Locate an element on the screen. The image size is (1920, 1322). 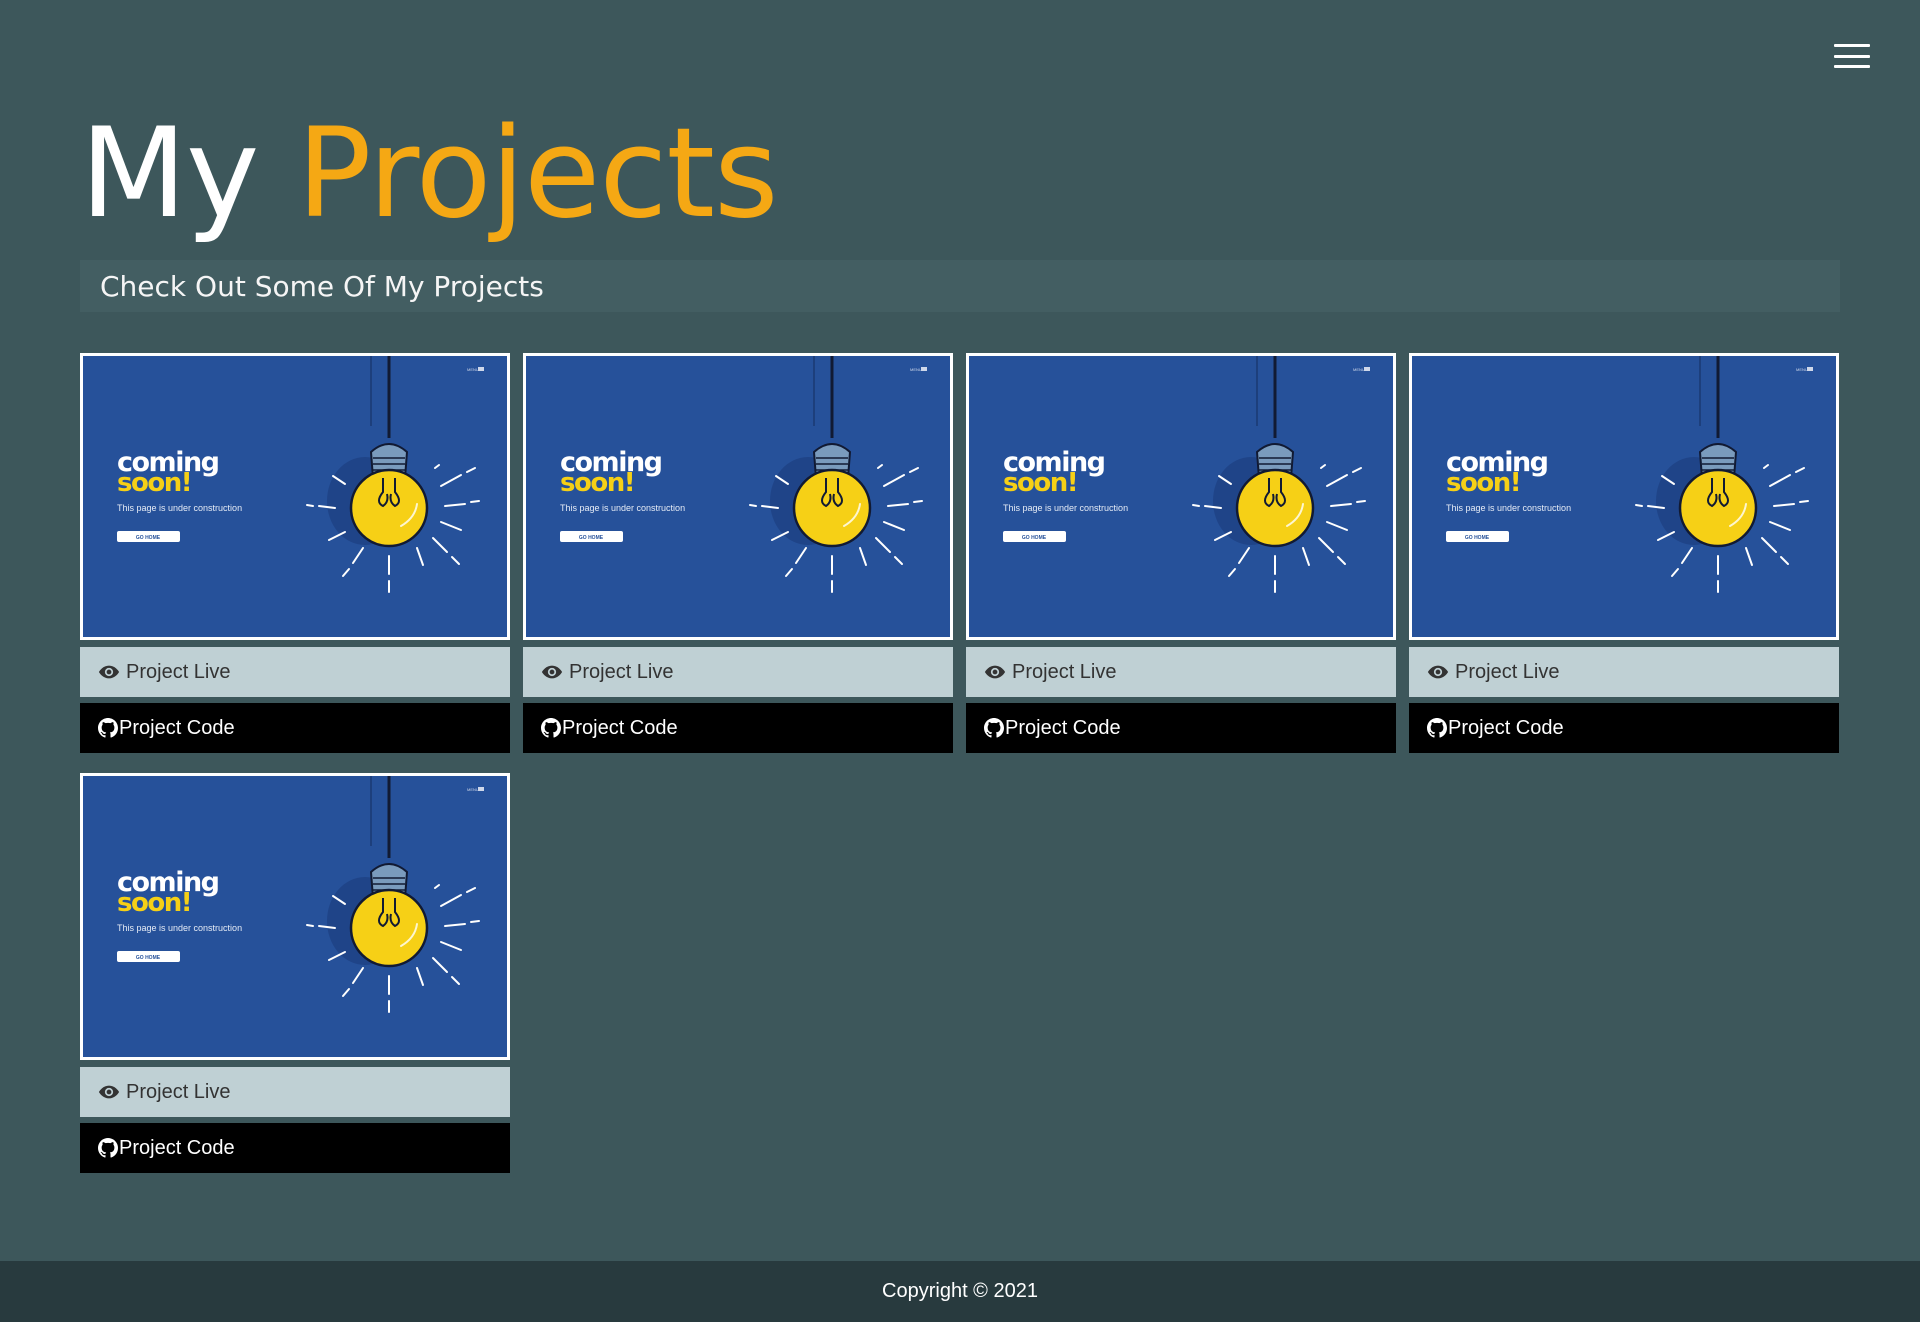
footer: Copyright © 2021 is located at coordinates (960, 1291).